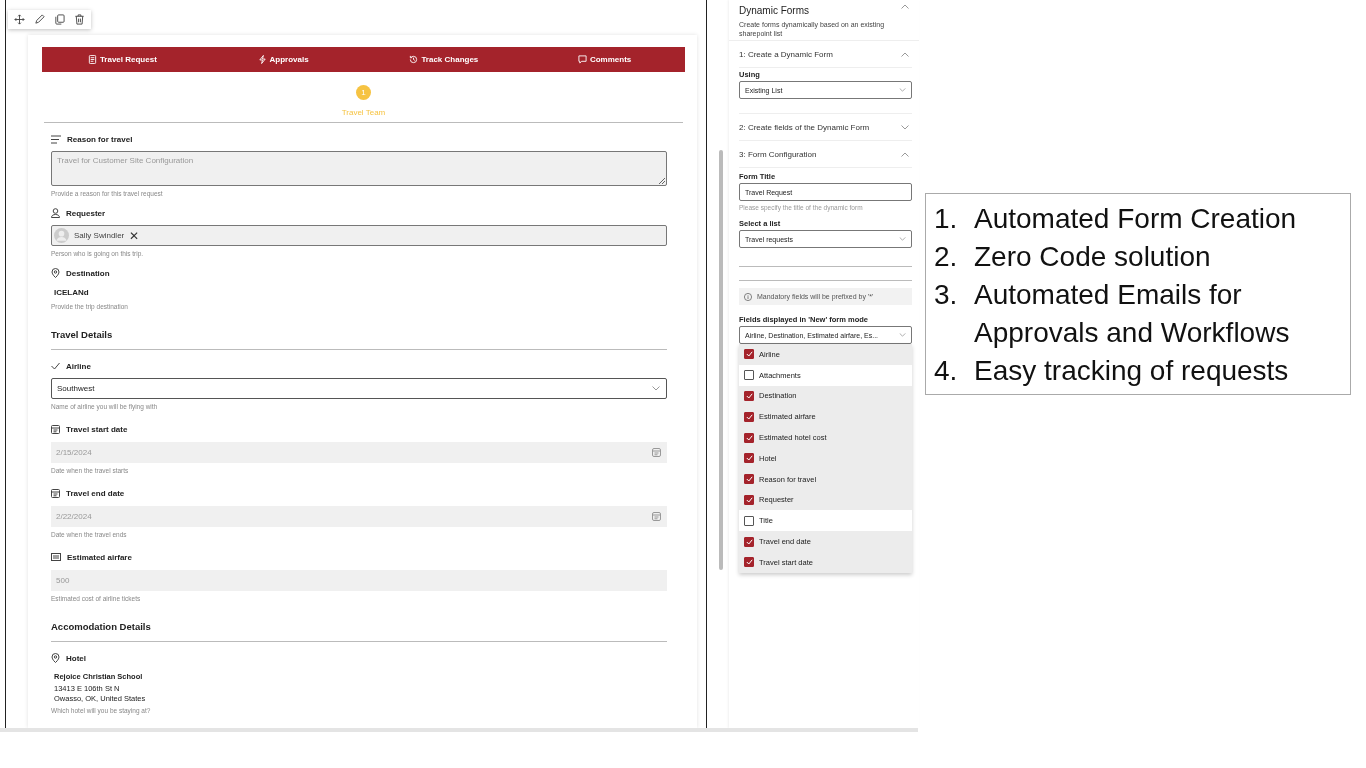  Describe the element at coordinates (97, 429) in the screenshot. I see `field-label: Travel start date` at that location.